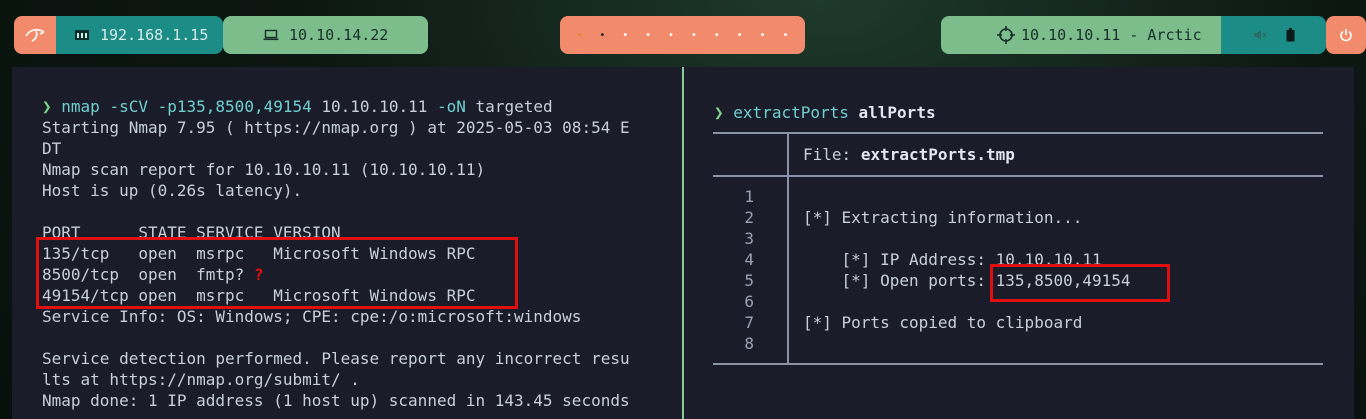  I want to click on line-number: 8, so click(749, 343).